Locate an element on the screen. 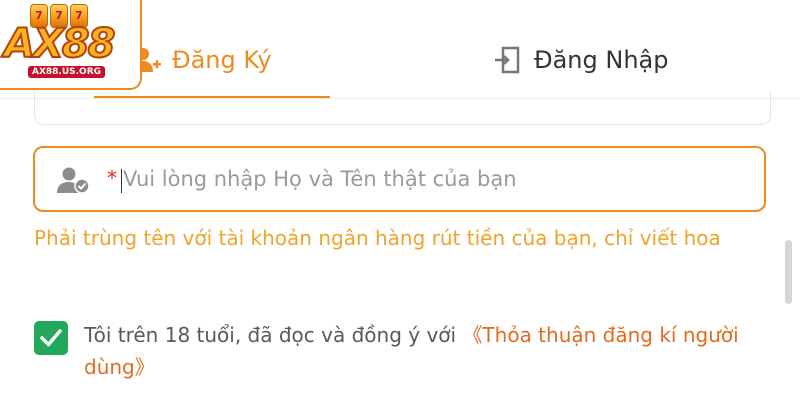 This screenshot has width=800, height=400. required-mark: * is located at coordinates (112, 178).